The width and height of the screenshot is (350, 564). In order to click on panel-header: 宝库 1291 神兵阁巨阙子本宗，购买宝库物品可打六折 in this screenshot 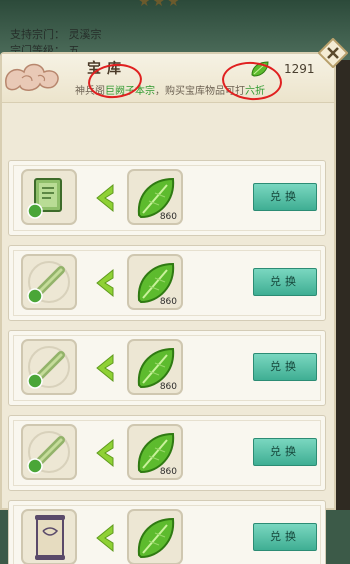, I will do `click(168, 78)`.